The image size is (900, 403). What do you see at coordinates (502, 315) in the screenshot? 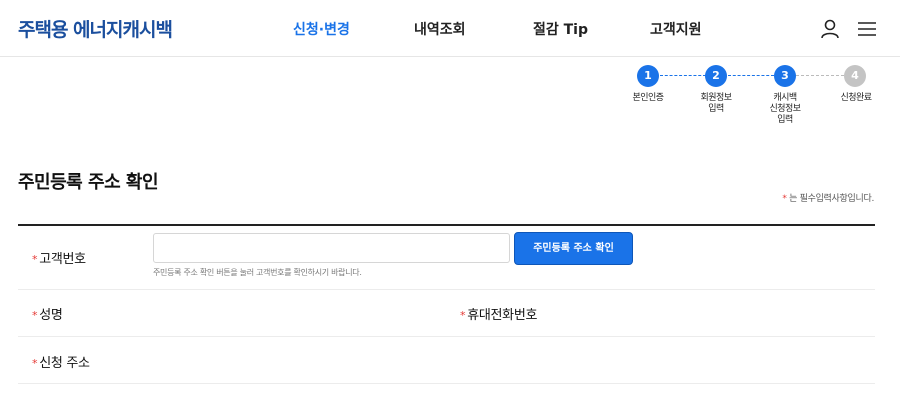
I see `phone-label-text: 휴대전화번호` at bounding box center [502, 315].